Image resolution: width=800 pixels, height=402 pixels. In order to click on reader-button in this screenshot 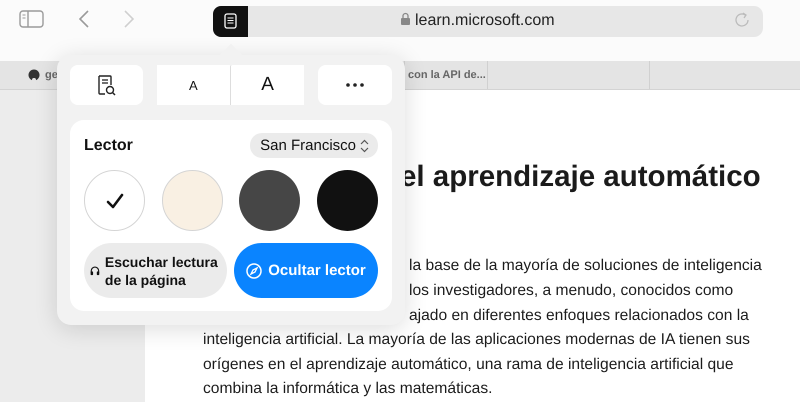, I will do `click(230, 21)`.